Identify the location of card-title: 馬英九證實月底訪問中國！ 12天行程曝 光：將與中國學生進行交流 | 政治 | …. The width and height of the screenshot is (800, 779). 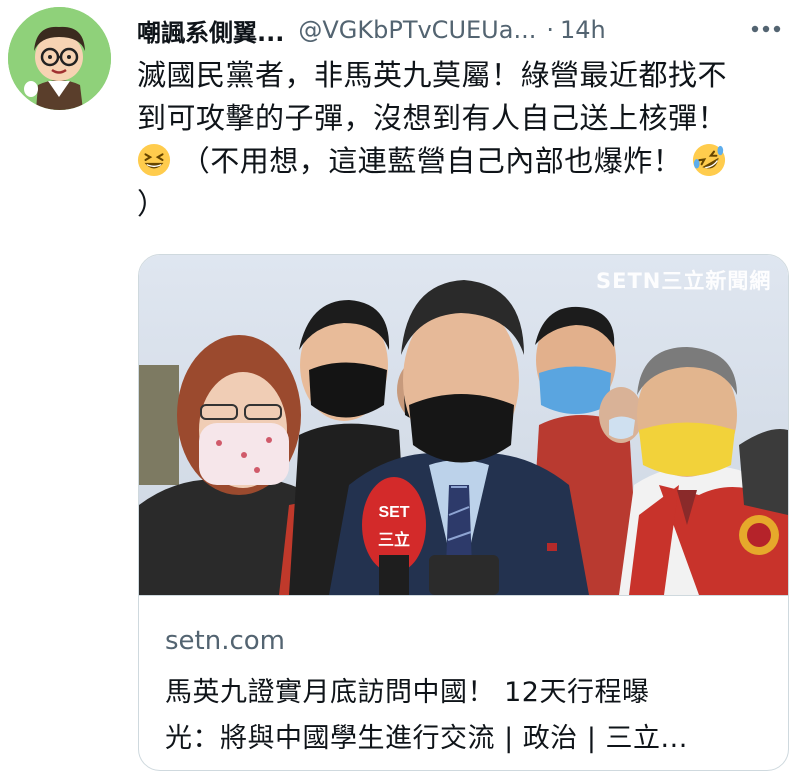
(465, 716).